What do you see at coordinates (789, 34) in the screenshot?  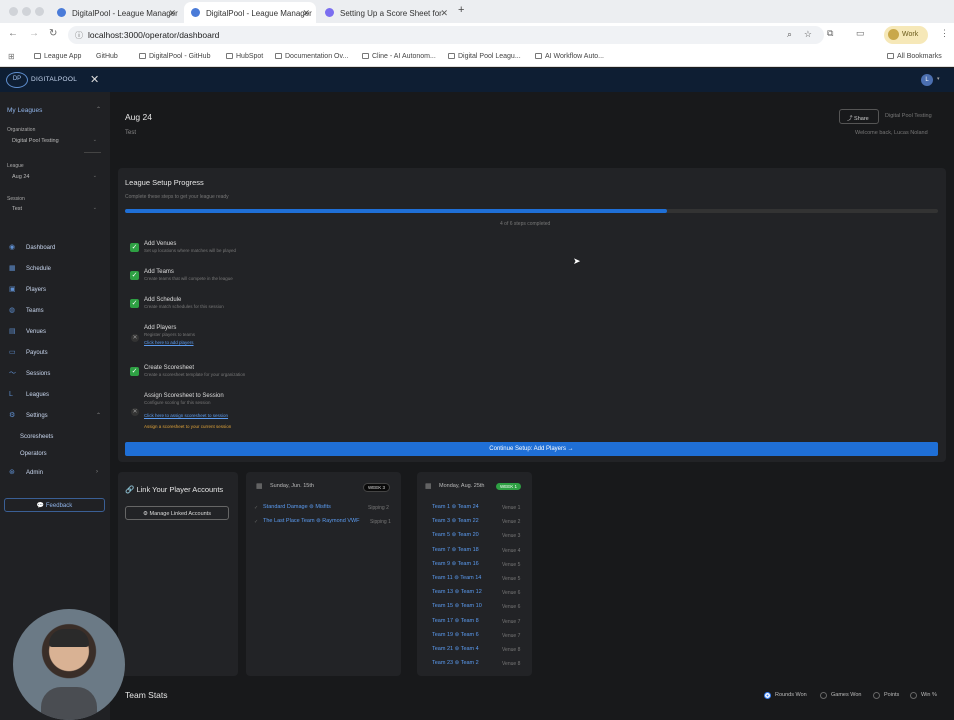 I see `zoom-search-icon: ⌕` at bounding box center [789, 34].